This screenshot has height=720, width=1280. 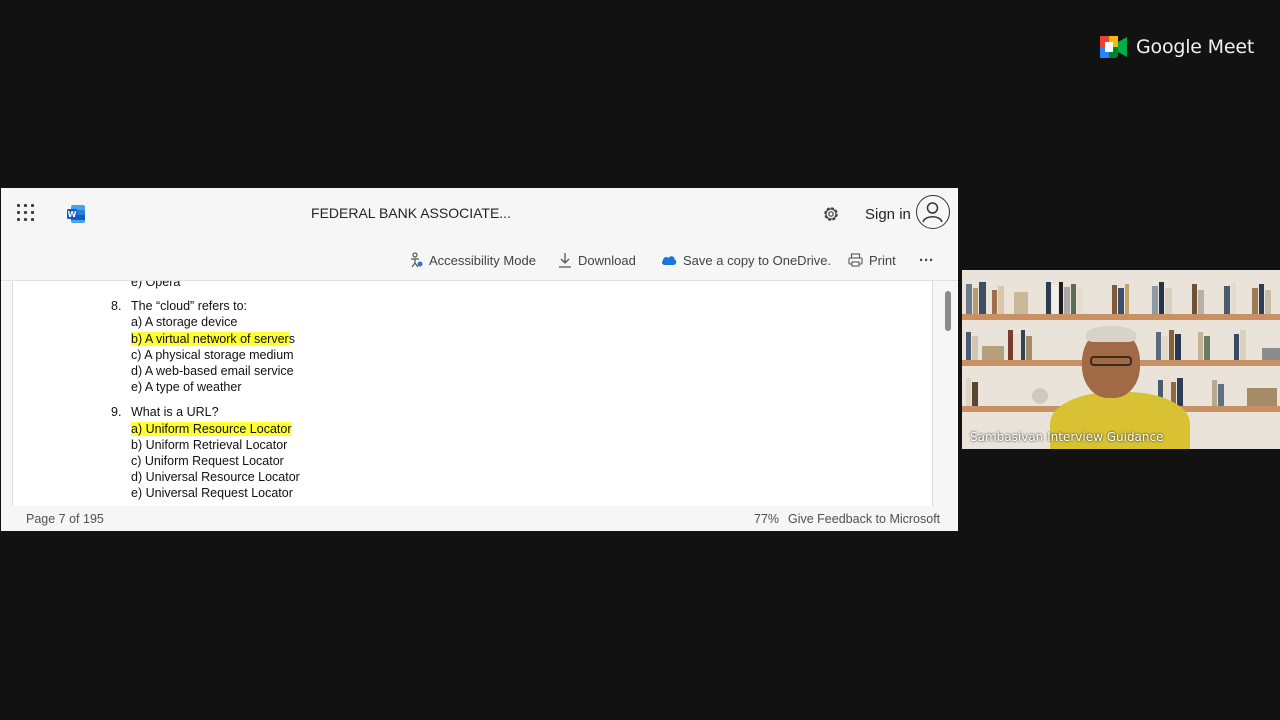 I want to click on print-icon, so click(x=855, y=260).